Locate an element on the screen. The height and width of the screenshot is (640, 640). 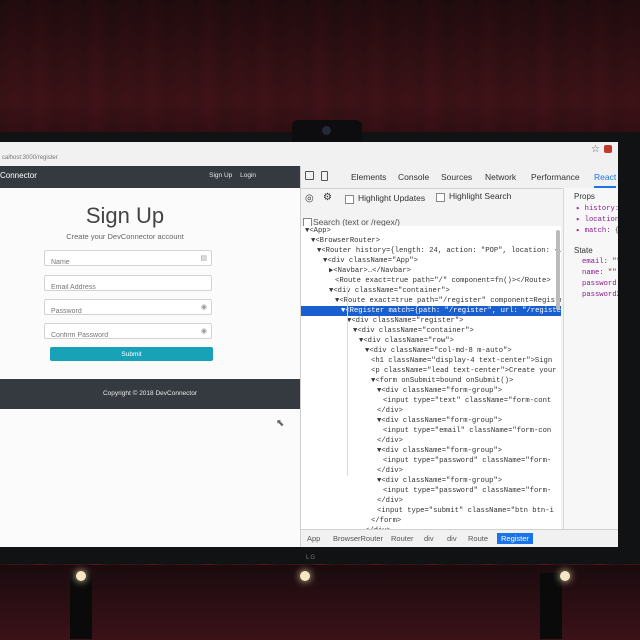
tree-row: ▶<Navbar>…</Navbar> is located at coordinates (431, 271).